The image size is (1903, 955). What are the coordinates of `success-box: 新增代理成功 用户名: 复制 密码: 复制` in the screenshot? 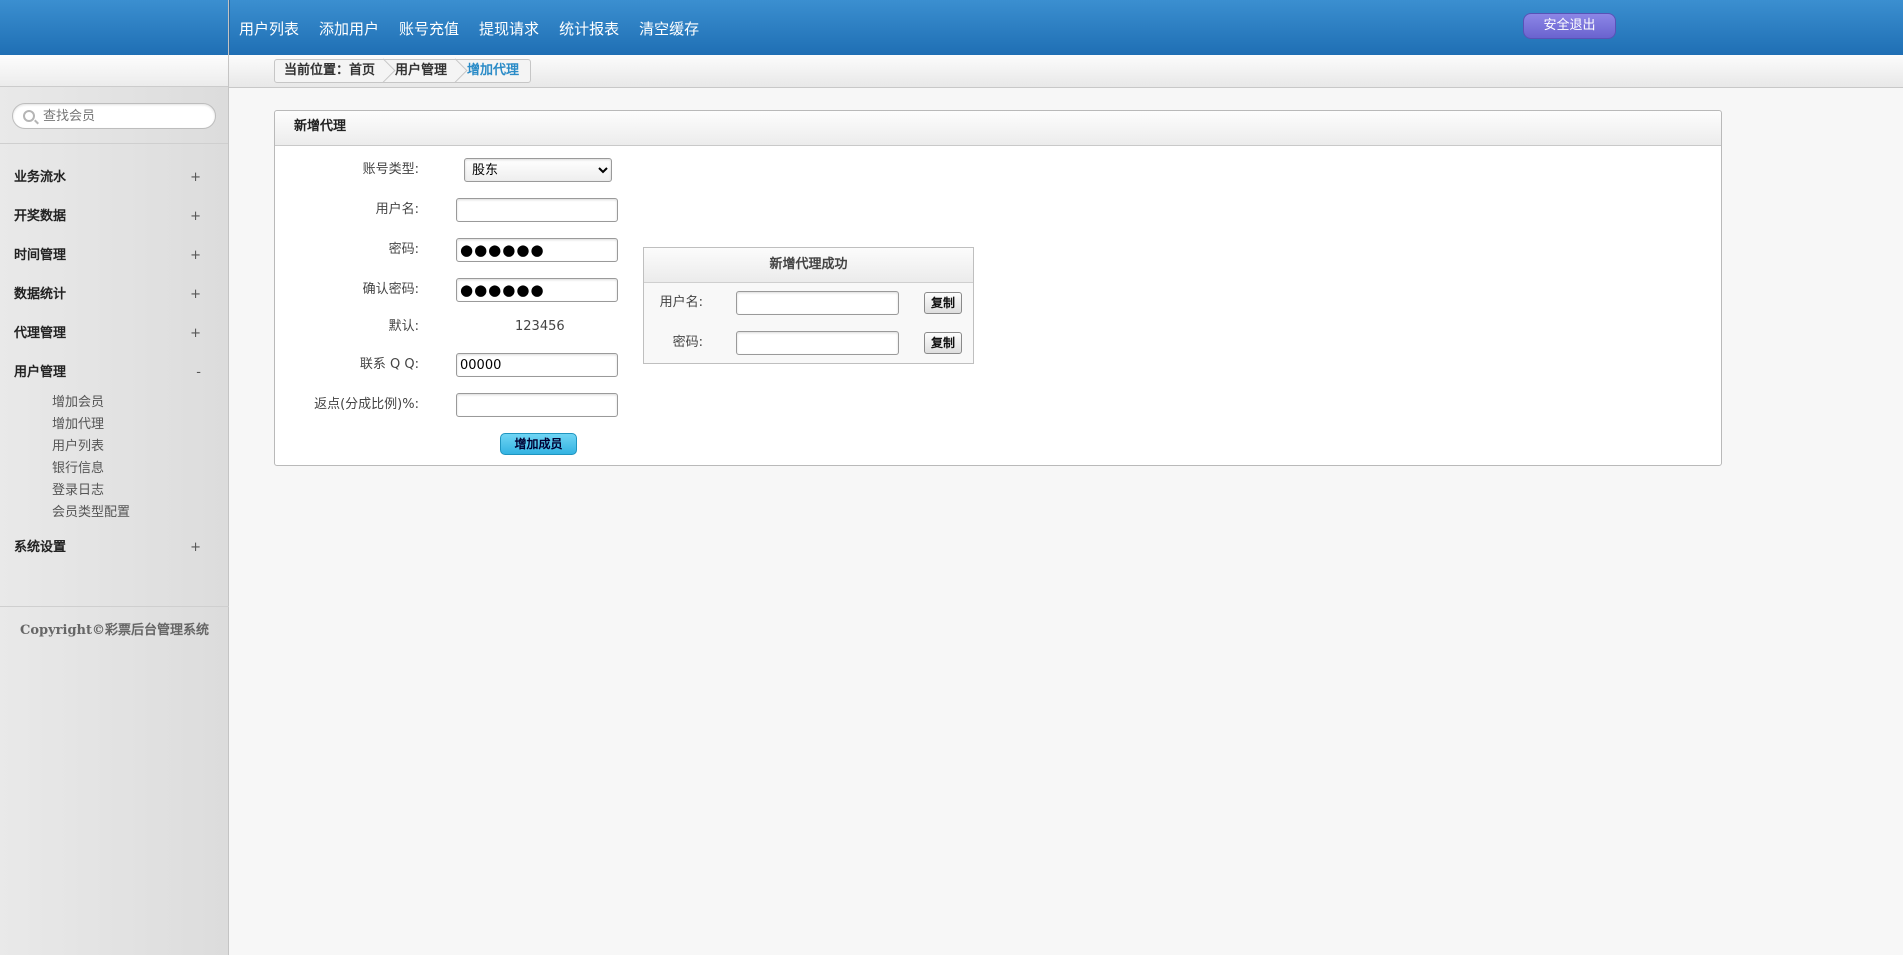 It's located at (808, 305).